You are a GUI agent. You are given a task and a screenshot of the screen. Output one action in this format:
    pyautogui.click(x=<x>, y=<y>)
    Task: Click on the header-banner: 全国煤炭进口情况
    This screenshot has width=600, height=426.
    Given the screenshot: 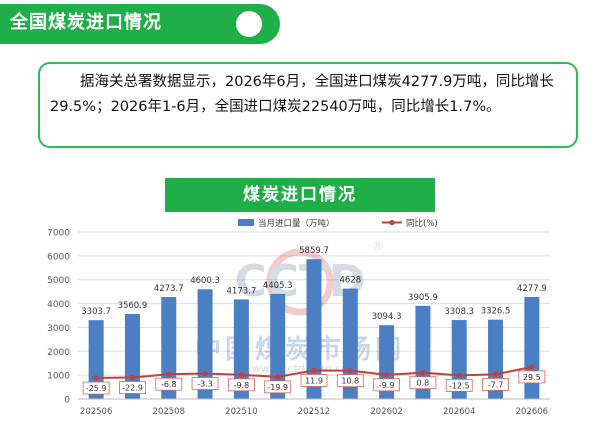 What is the action you would take?
    pyautogui.click(x=140, y=24)
    